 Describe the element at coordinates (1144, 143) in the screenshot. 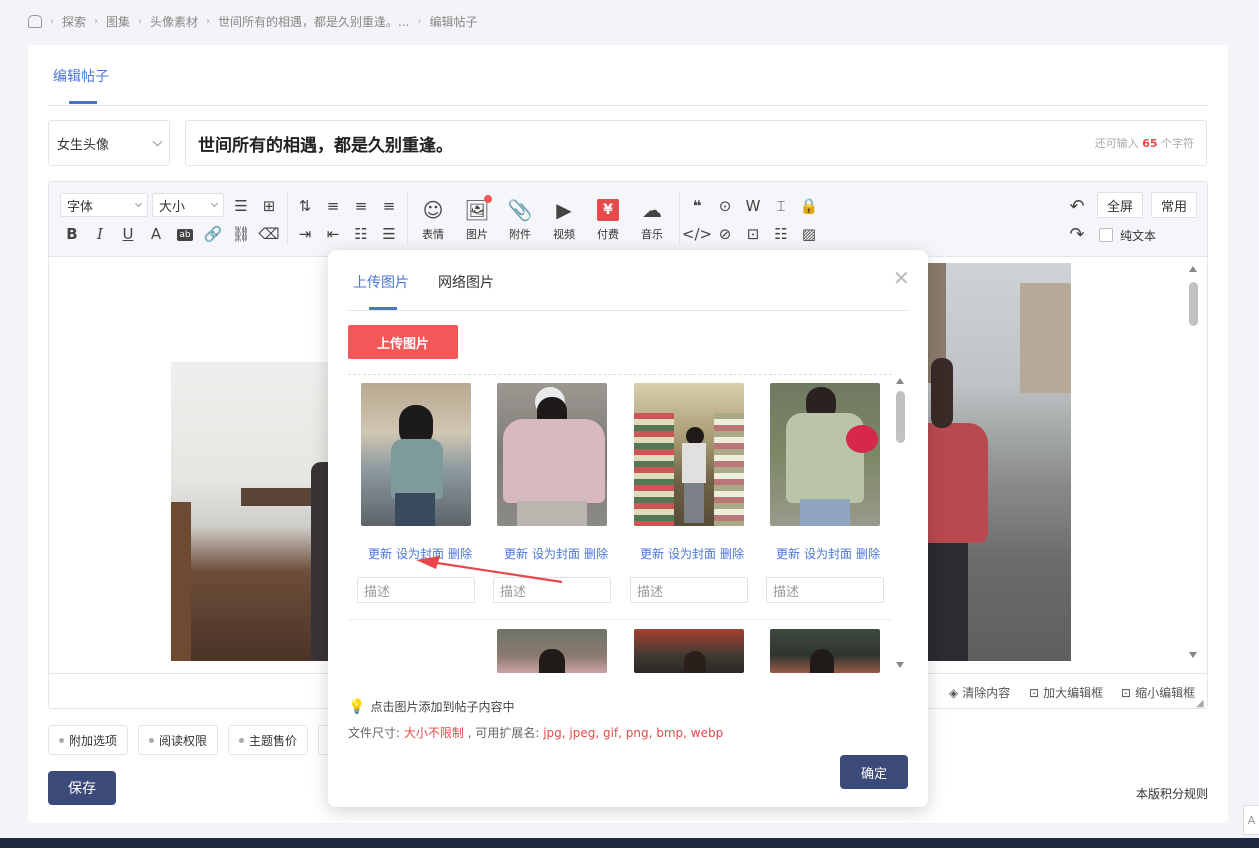

I see `char-counter: 还可输入 65 个字符` at that location.